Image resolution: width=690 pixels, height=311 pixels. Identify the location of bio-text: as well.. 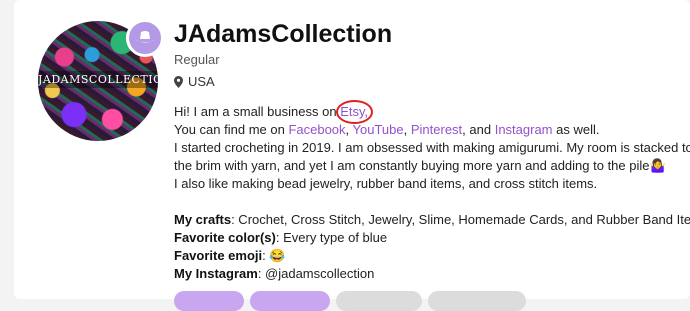
(576, 129).